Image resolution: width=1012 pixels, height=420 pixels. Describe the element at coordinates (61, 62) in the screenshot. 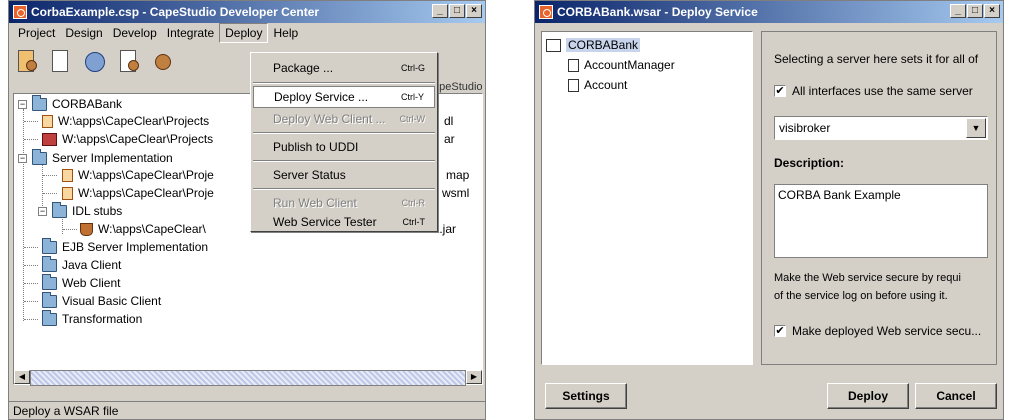

I see `document-icon` at that location.